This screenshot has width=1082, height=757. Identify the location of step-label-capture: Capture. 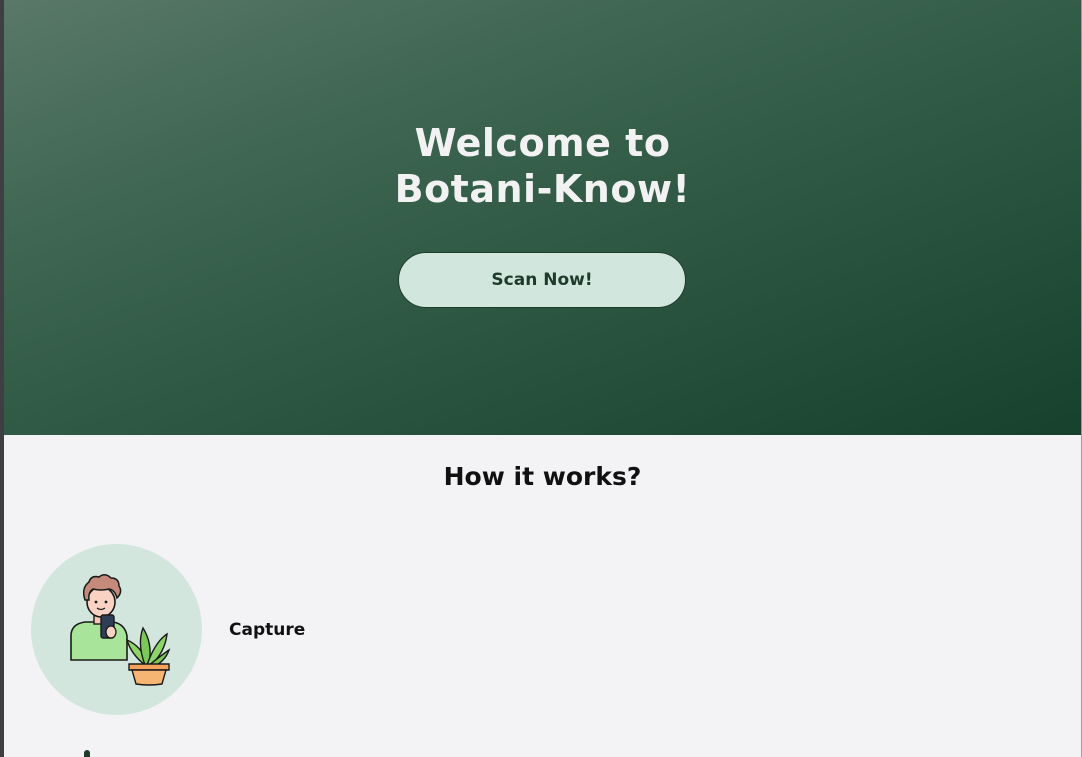
(267, 629).